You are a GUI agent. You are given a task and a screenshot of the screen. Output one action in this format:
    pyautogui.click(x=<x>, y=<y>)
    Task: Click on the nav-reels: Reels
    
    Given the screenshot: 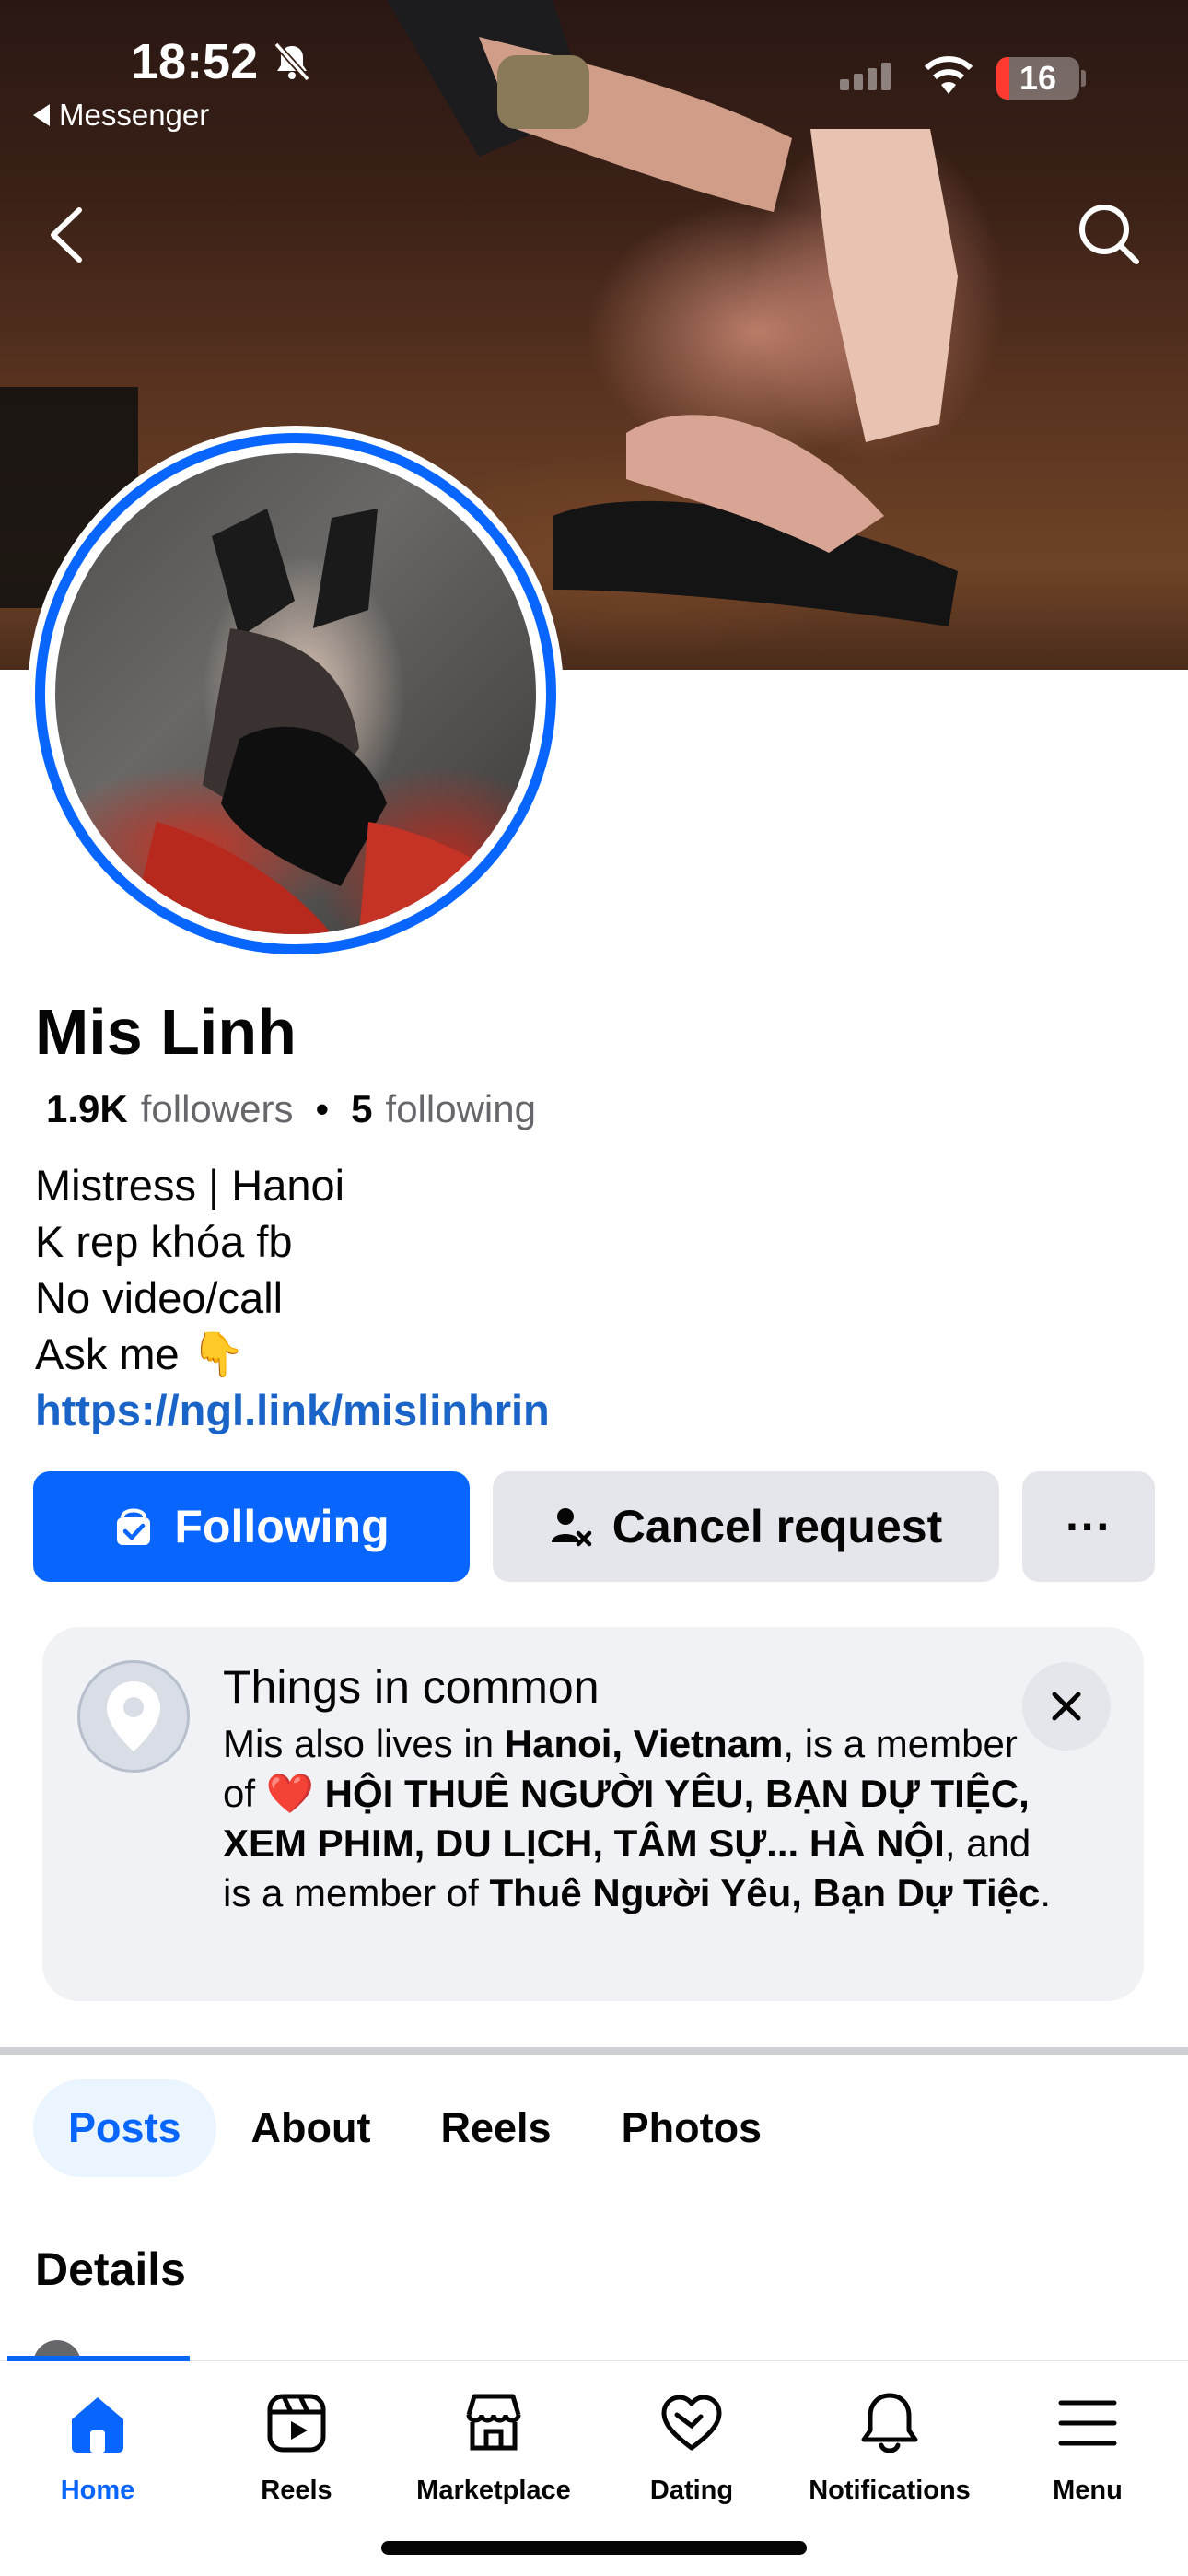 What is the action you would take?
    pyautogui.click(x=296, y=2445)
    